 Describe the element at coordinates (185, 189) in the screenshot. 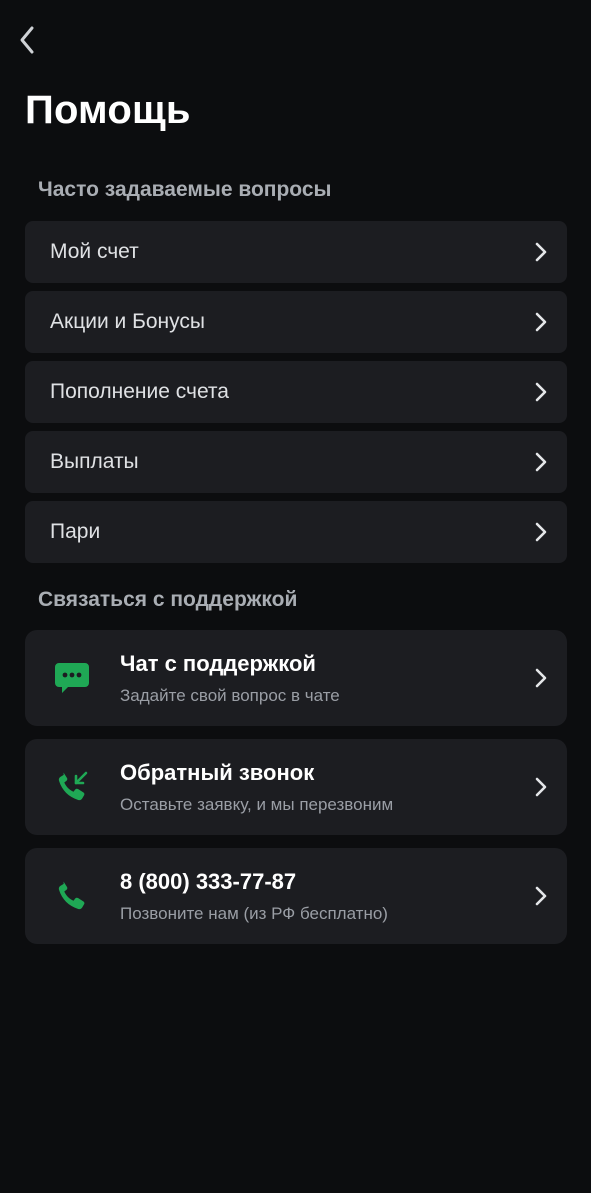

I see `faq-section-title: Часто задаваемые вопросы` at that location.